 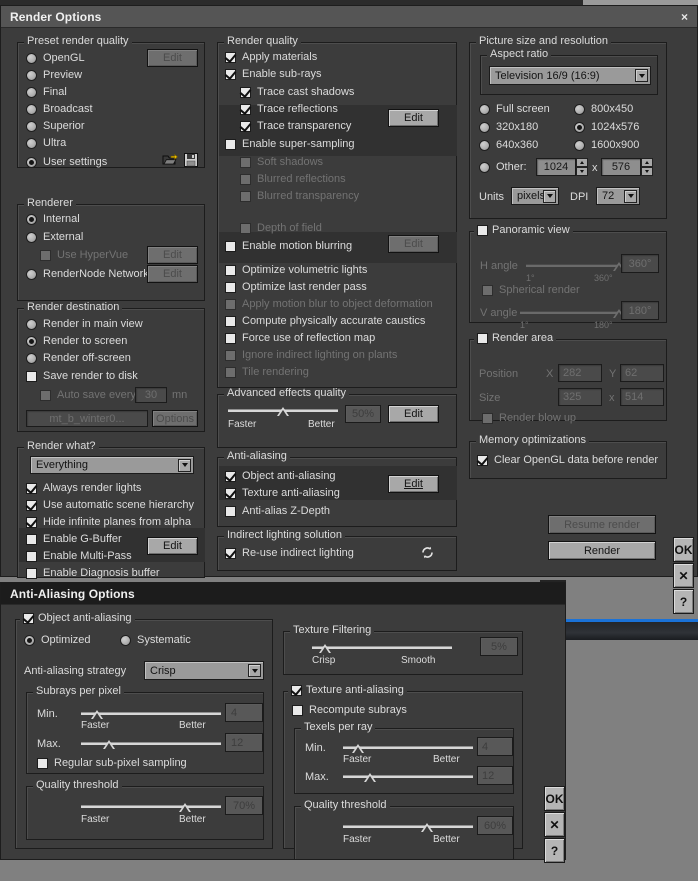 I want to click on checkbox-trace-cast-shadows: Trace cast shadows, so click(x=297, y=92).